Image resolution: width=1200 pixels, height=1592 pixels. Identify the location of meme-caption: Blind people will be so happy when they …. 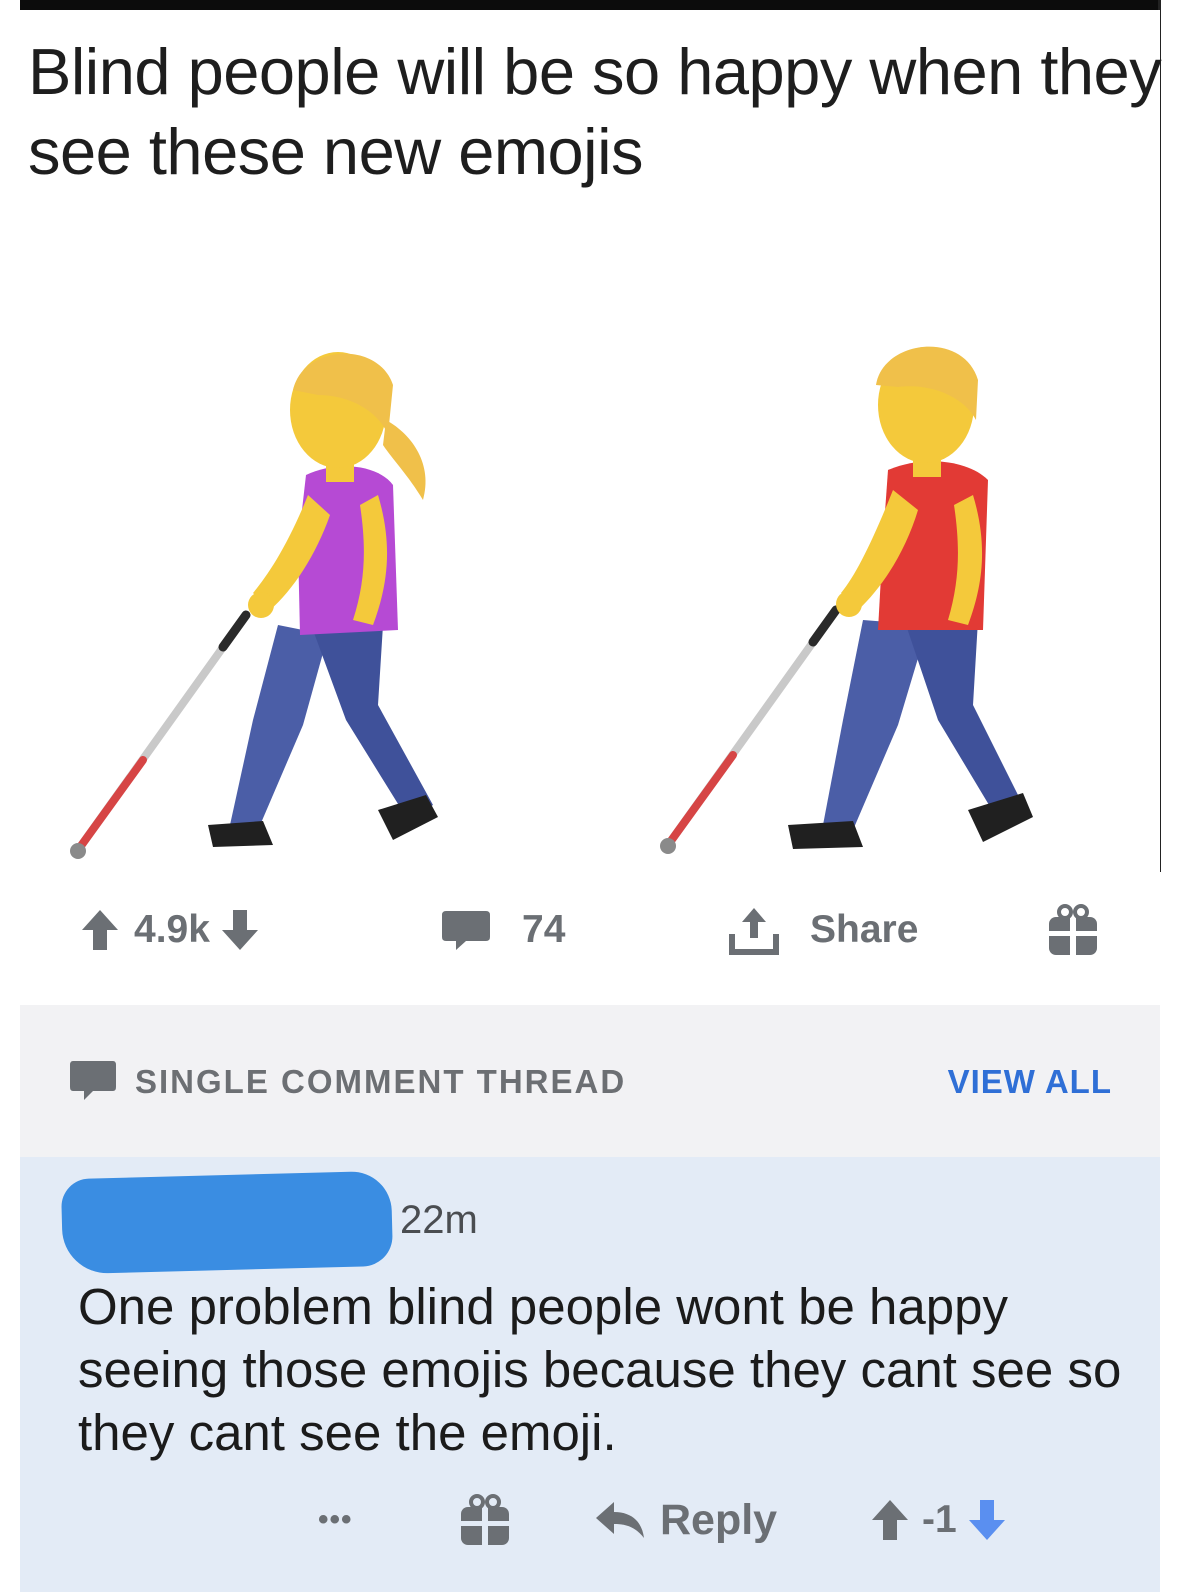
(595, 111).